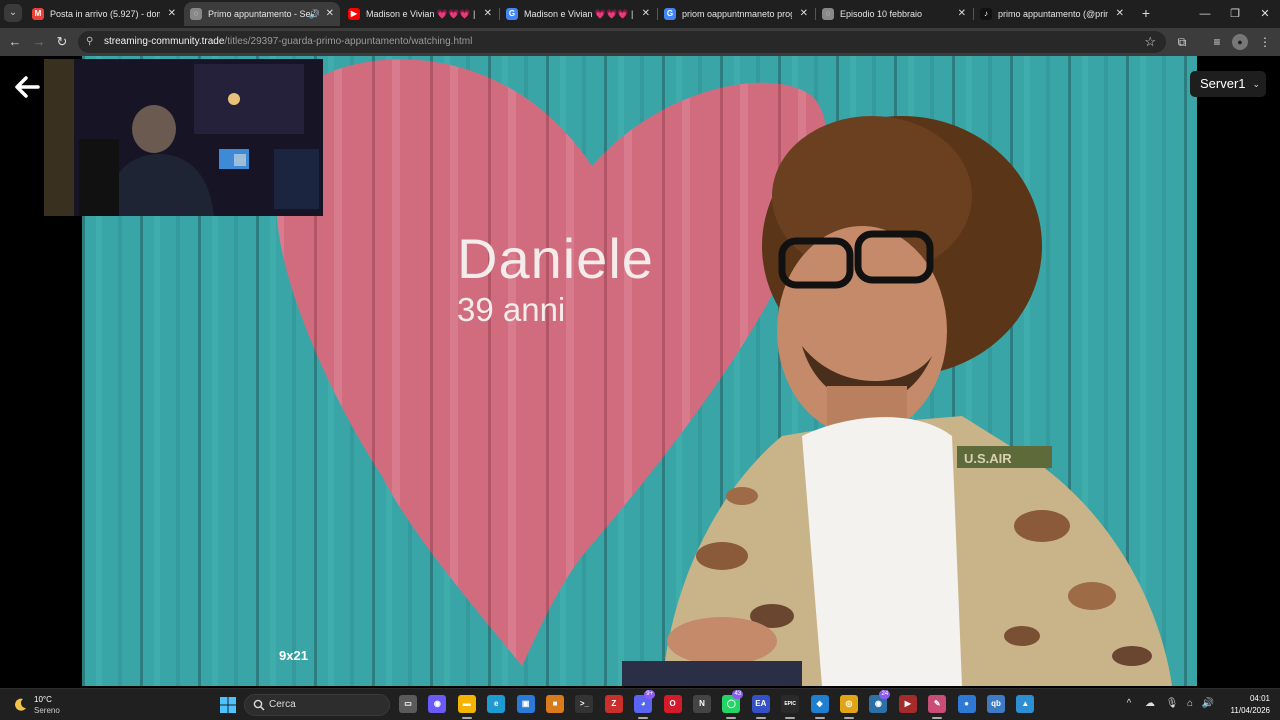  I want to click on close-window-button: ✕, so click(1265, 14).